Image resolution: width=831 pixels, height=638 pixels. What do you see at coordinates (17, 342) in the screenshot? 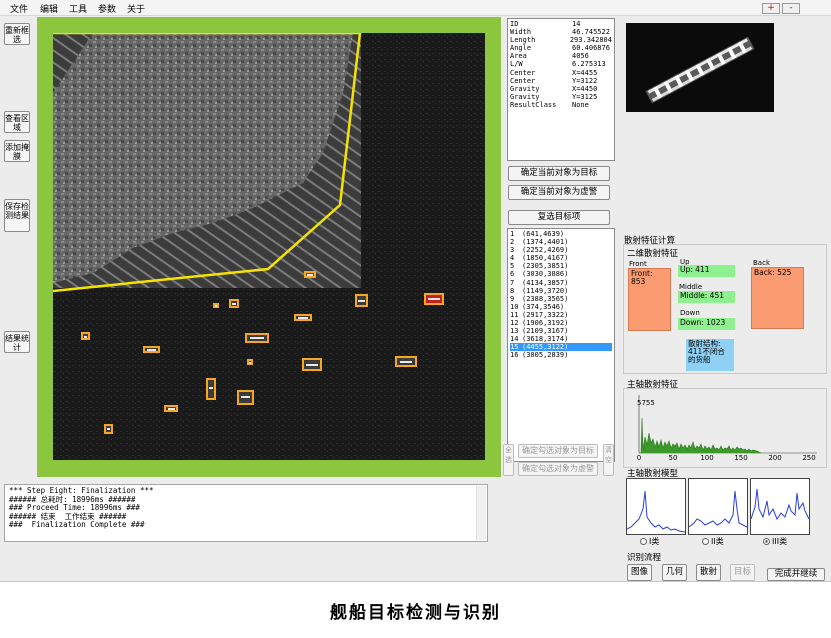
I see `statistics-button: 结果统计` at bounding box center [17, 342].